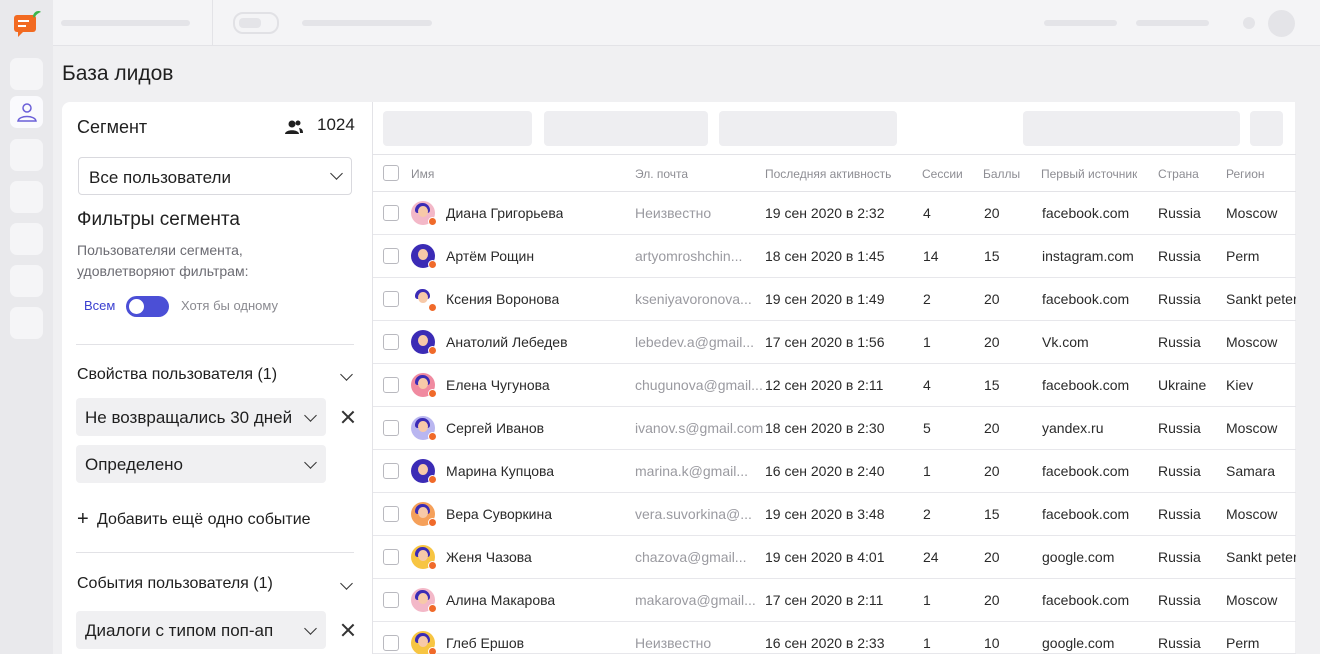 Image resolution: width=1320 pixels, height=654 pixels. I want to click on toggle-label-all: Всем, so click(99, 305).